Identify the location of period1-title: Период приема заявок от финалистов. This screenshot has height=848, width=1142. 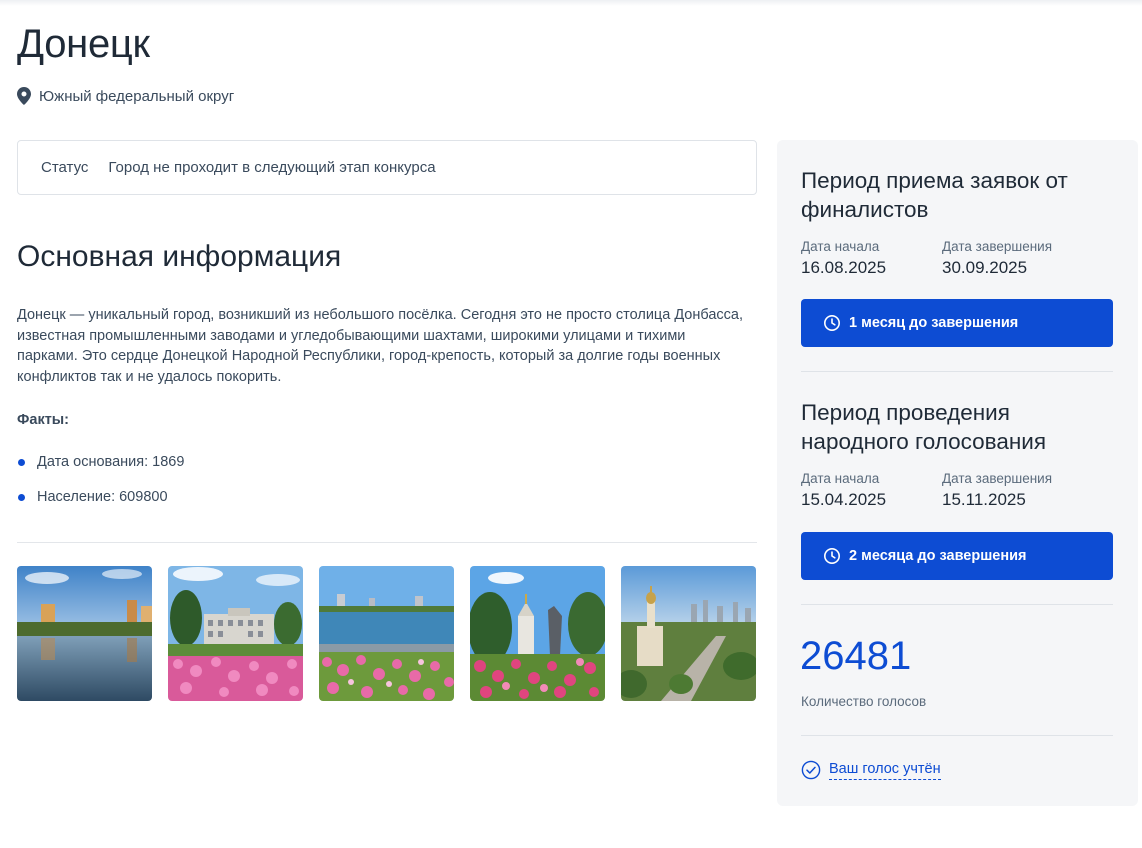
(934, 195).